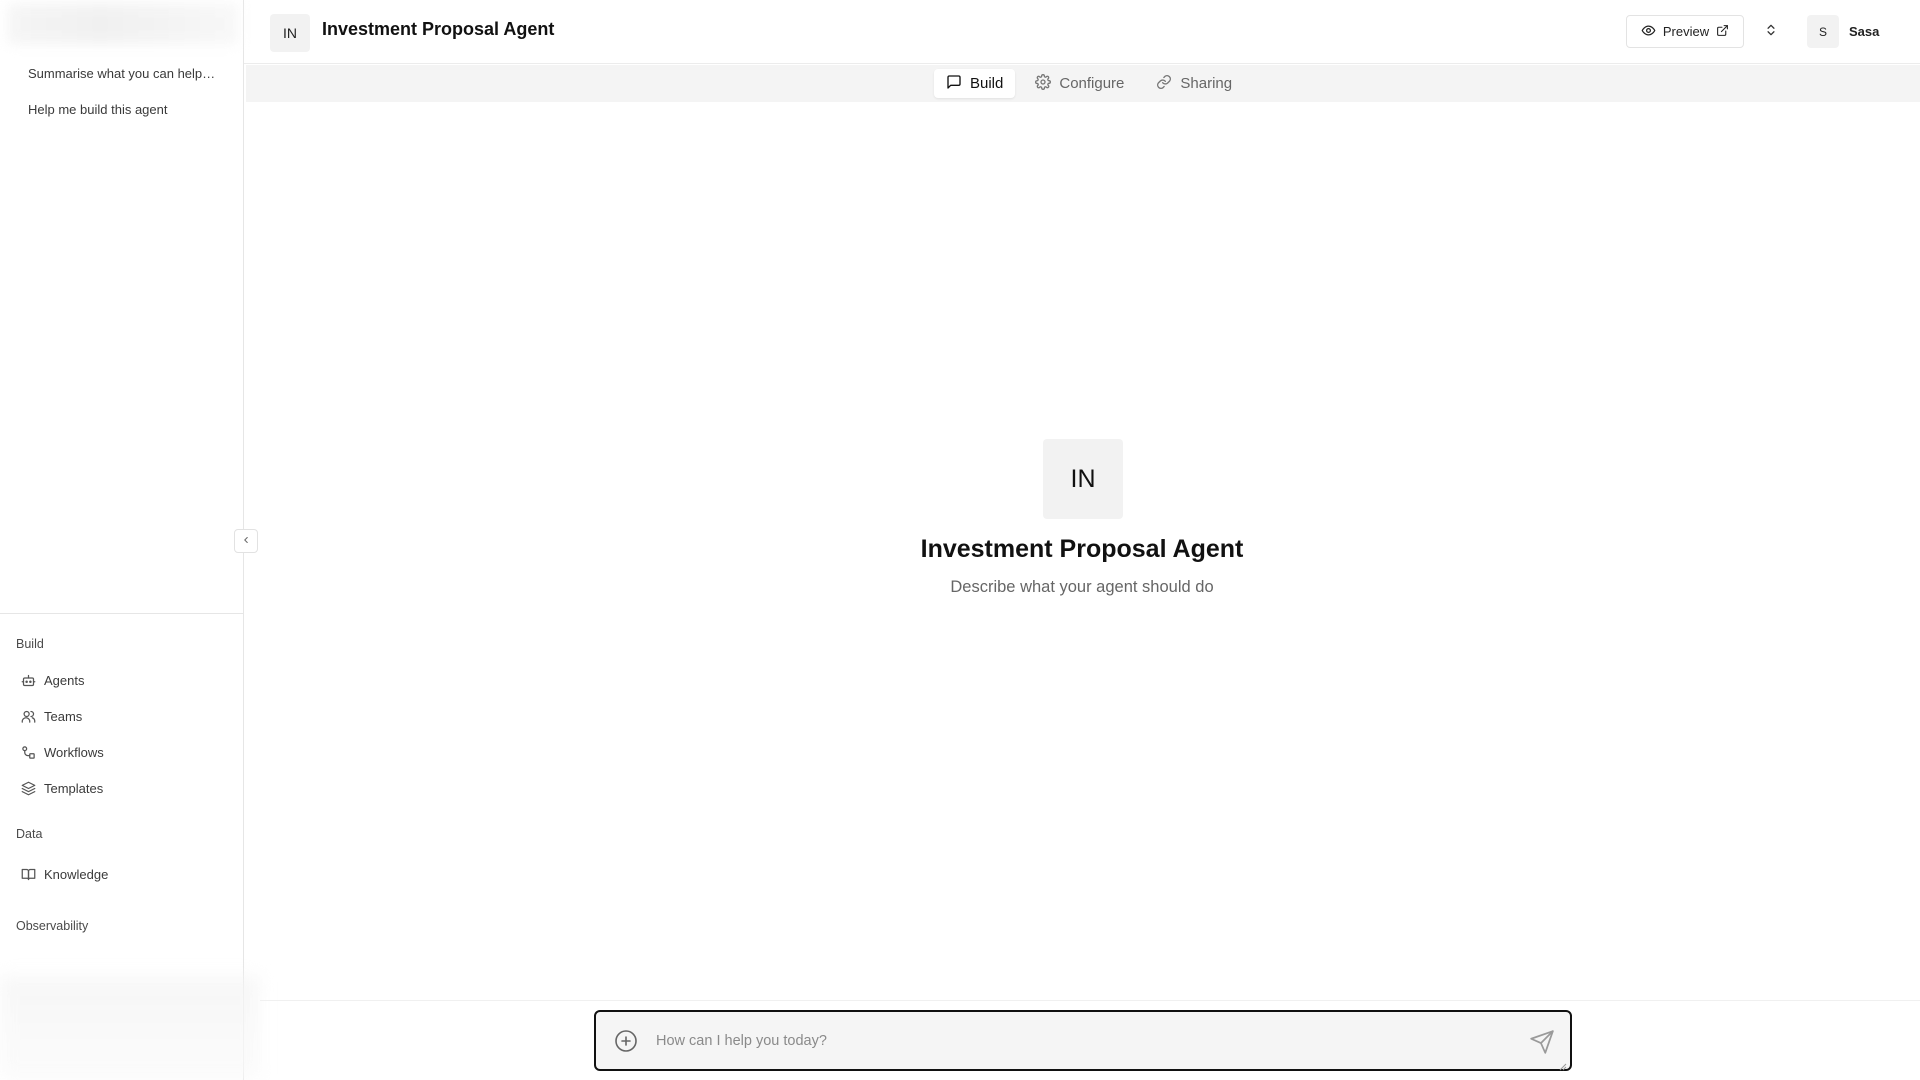 This screenshot has width=1920, height=1080. What do you see at coordinates (28, 680) in the screenshot?
I see `robot-icon` at bounding box center [28, 680].